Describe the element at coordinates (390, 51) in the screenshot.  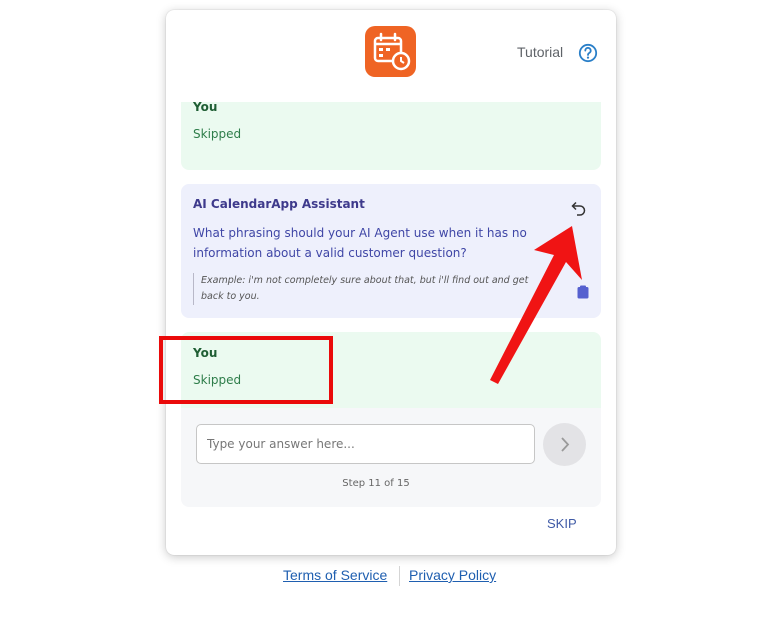
I see `calendar-logo-icon` at that location.